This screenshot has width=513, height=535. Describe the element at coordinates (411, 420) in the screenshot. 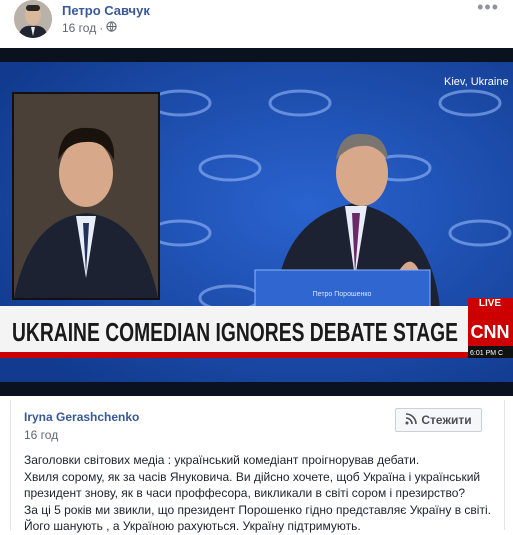

I see `rss-icon` at that location.